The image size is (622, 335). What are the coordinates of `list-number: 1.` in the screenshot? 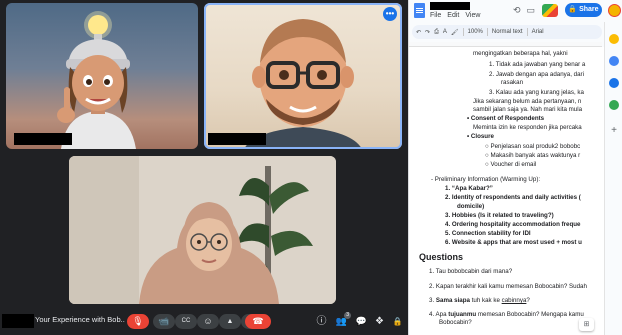 It's located at (432, 271).